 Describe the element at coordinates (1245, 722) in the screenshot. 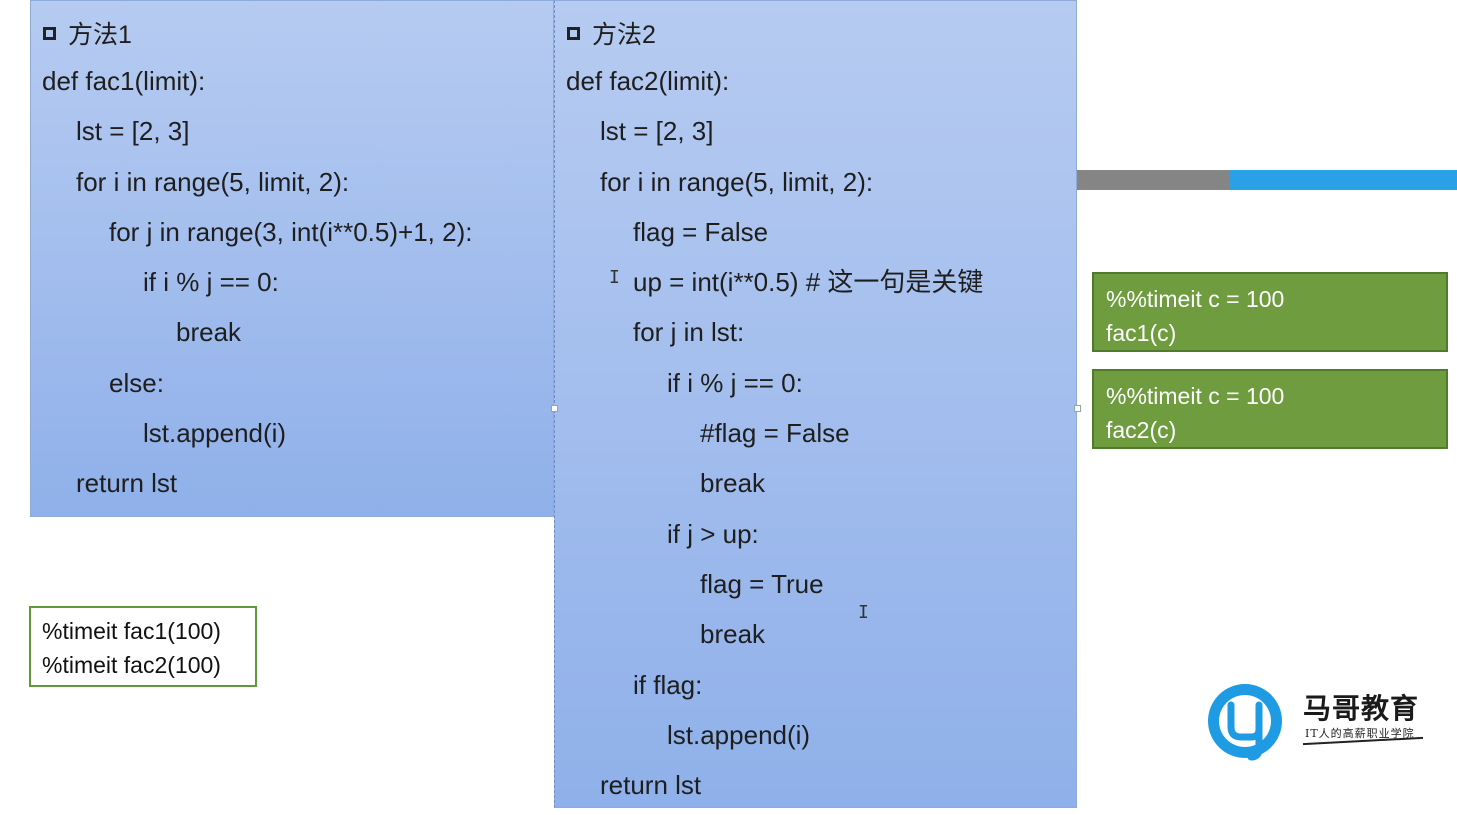

I see `mage-logo-icon` at that location.